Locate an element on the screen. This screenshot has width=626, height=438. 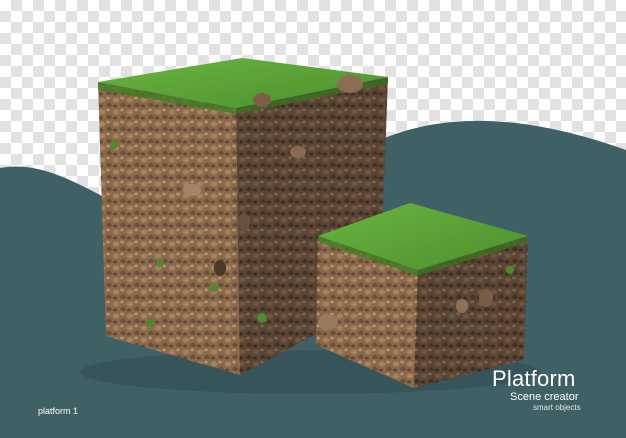
caption-text: platform 1 is located at coordinates (58, 411).